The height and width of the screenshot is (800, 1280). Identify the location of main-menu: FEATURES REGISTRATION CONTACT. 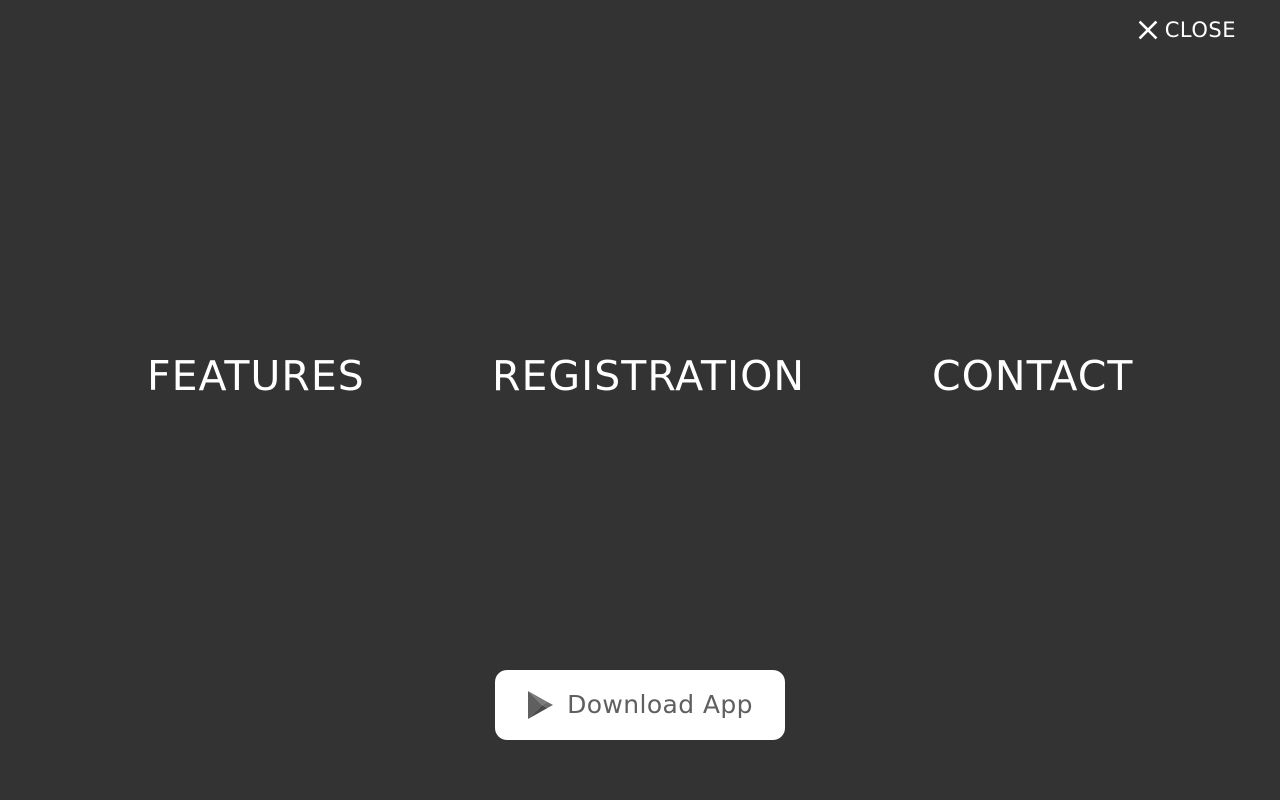
(640, 376).